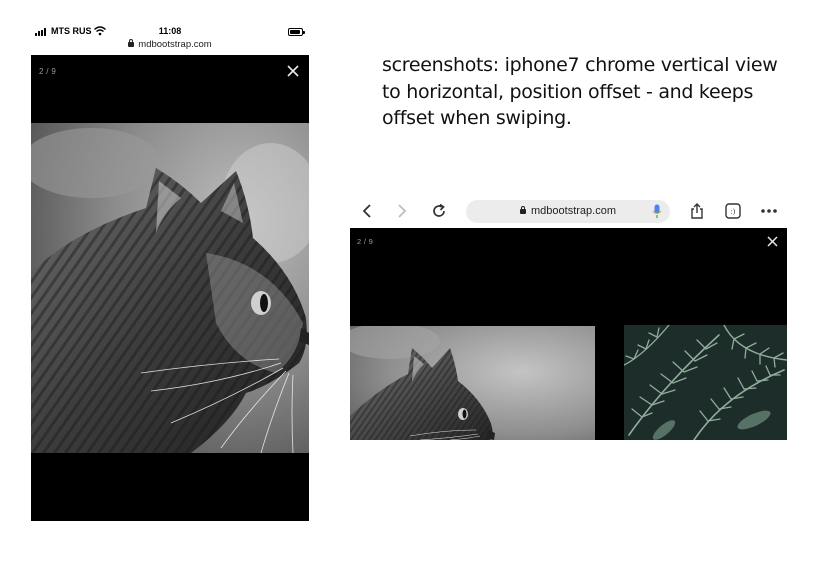 This screenshot has width=823, height=575. I want to click on reload-icon, so click(439, 211).